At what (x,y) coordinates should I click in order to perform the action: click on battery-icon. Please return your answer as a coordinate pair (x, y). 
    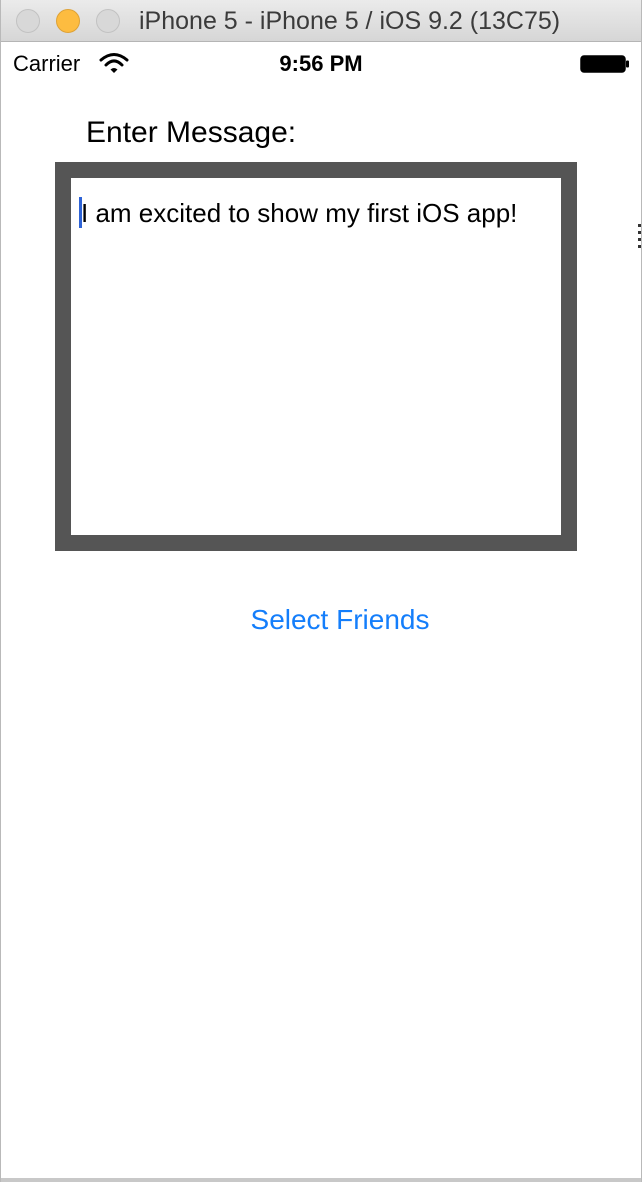
    Looking at the image, I should click on (604, 64).